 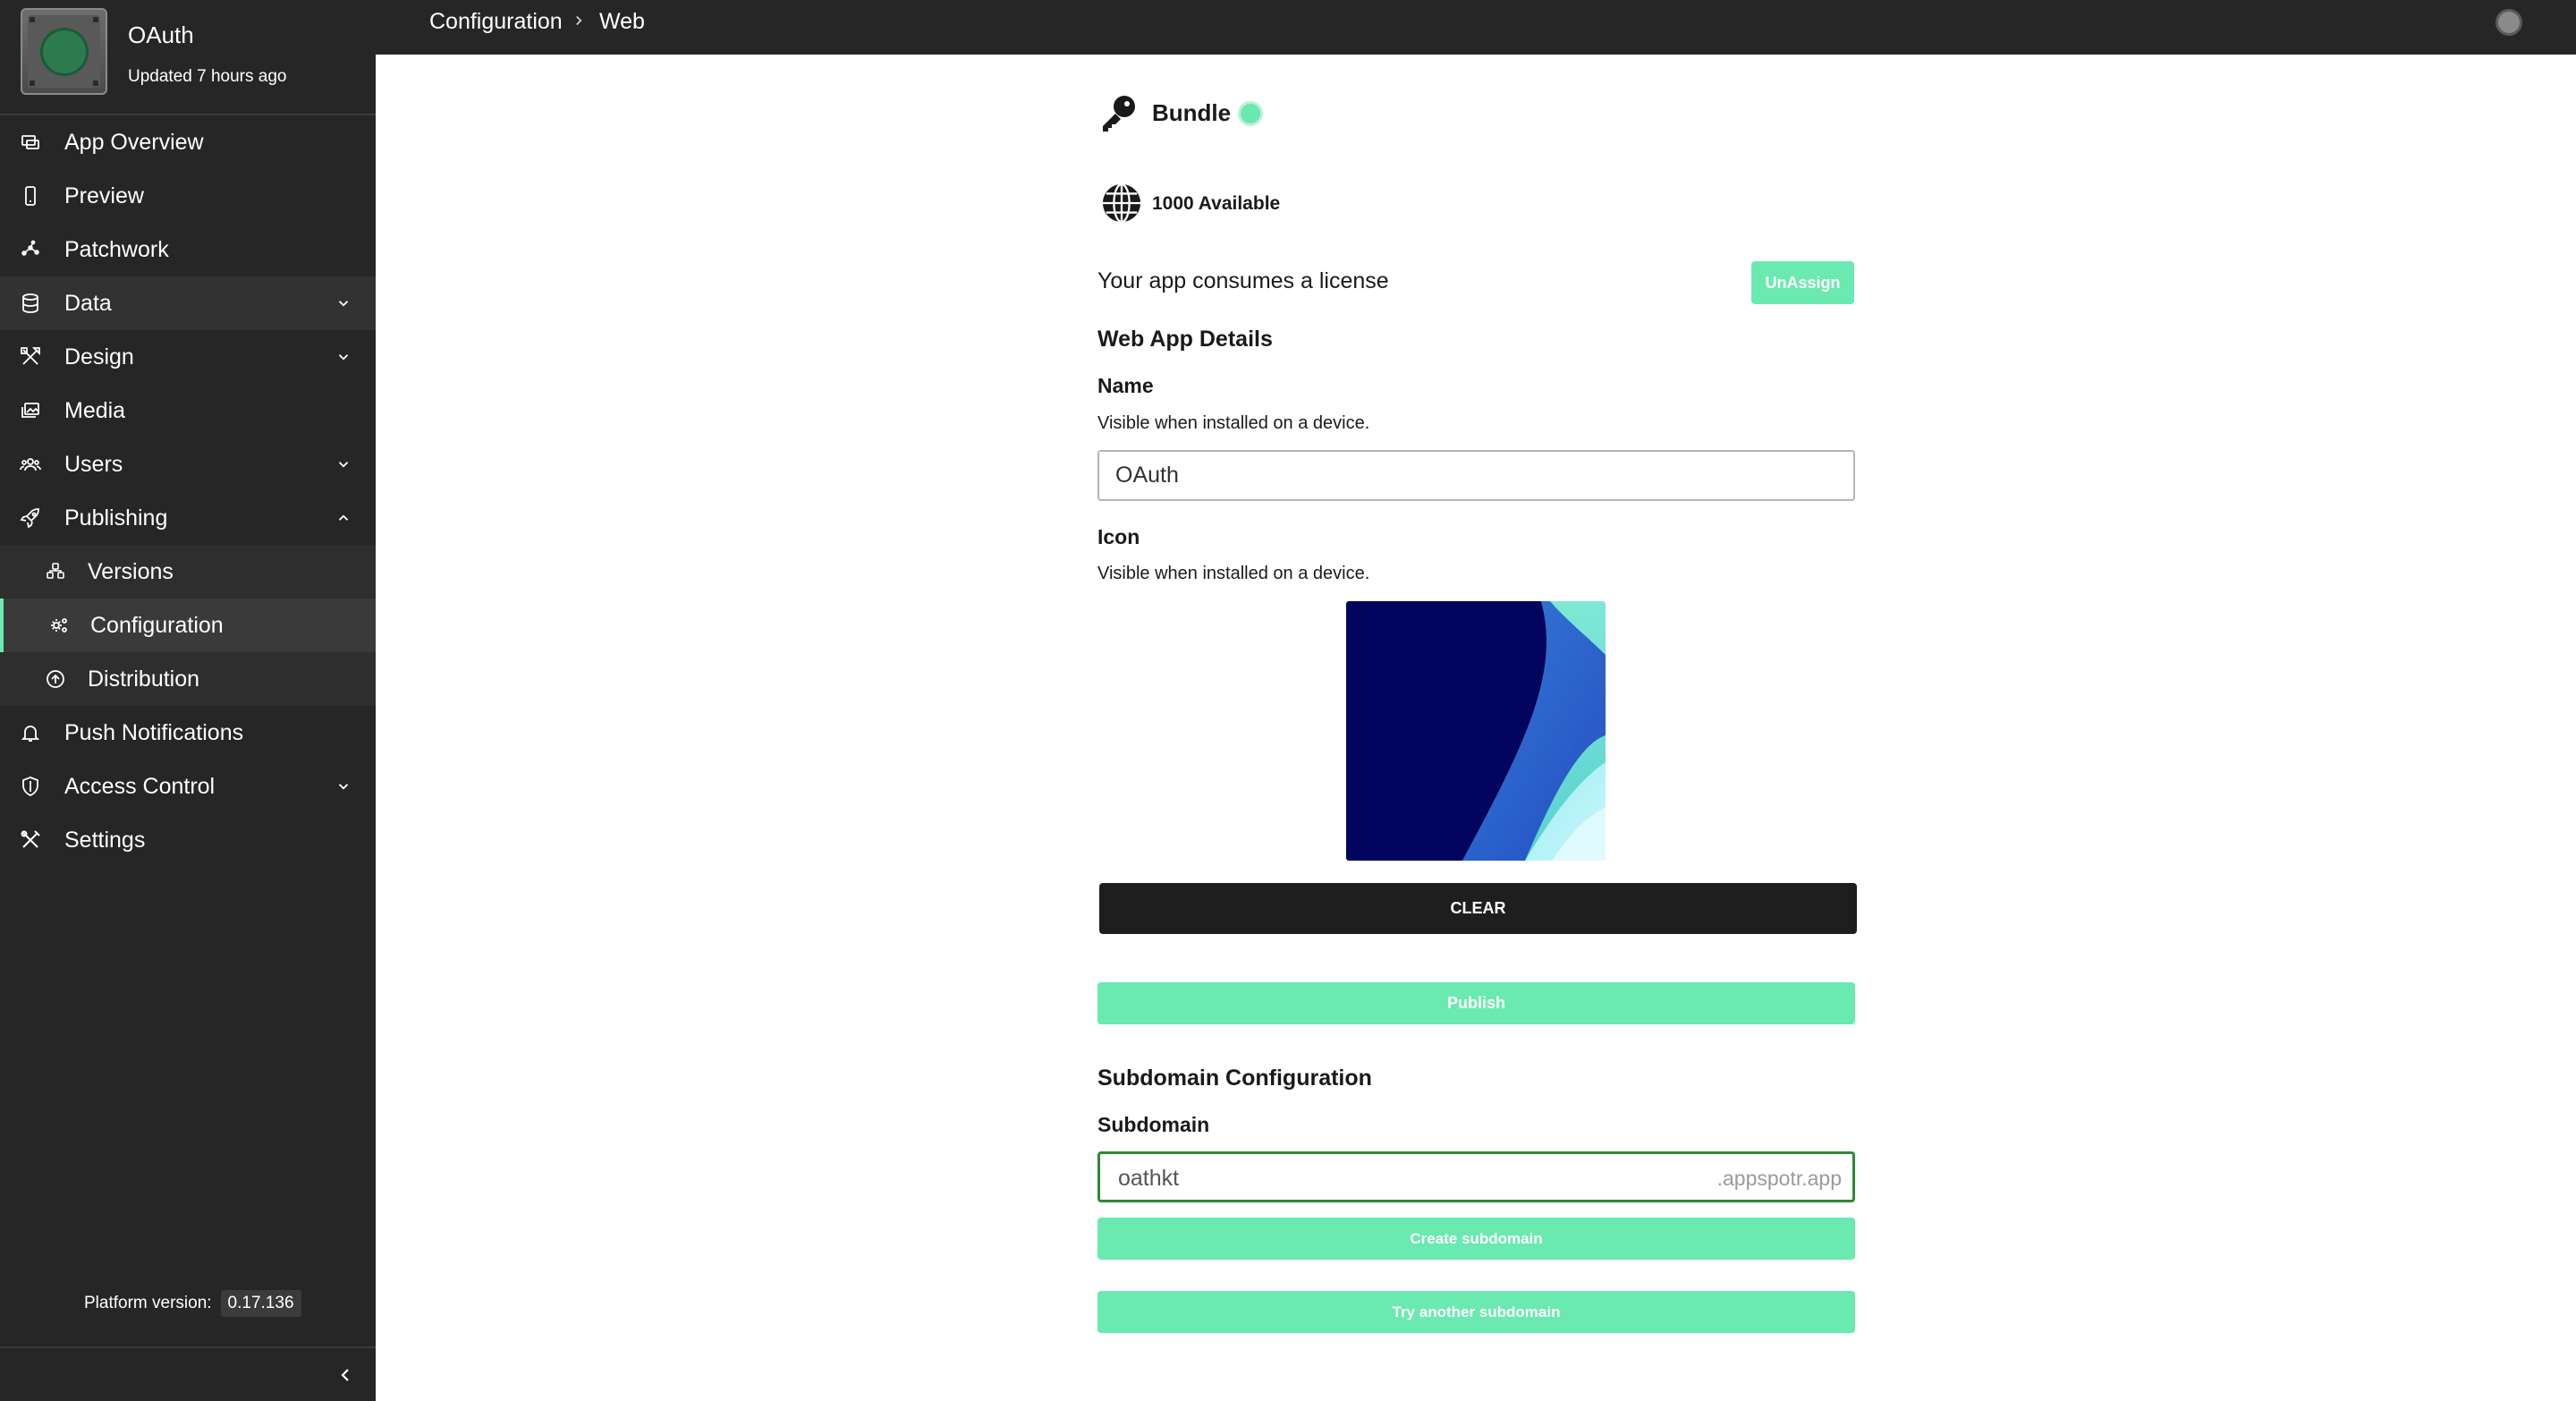 I want to click on sidebar-item-versions: Versions, so click(x=188, y=572).